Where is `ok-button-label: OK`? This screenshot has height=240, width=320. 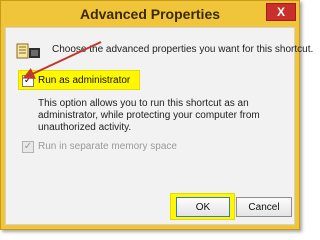
ok-button-label: OK is located at coordinates (203, 207).